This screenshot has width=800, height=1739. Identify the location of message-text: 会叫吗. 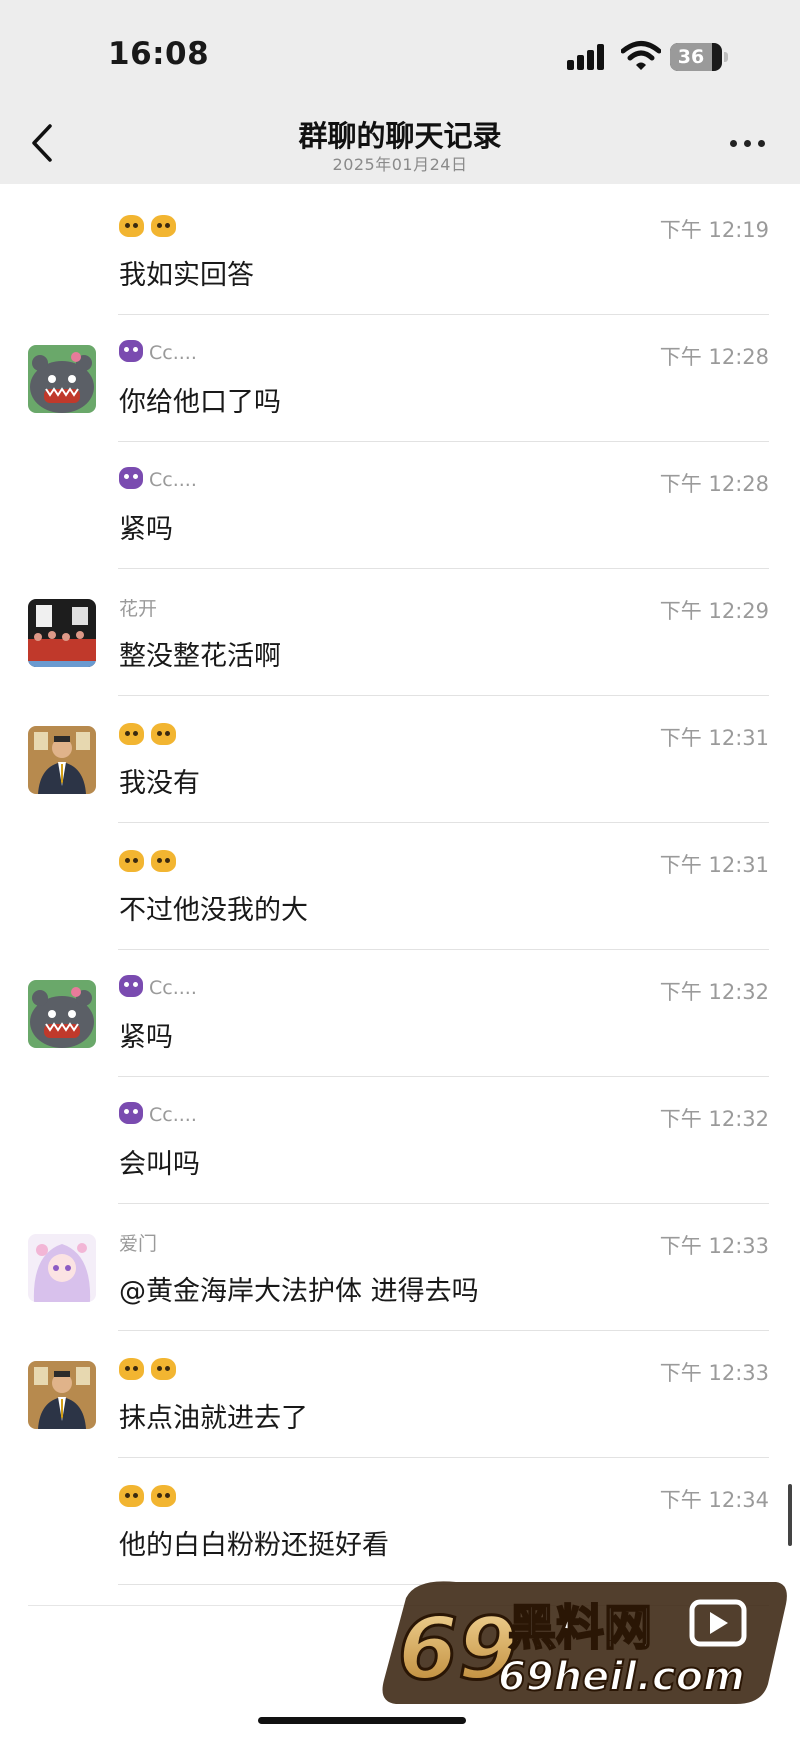
(159, 1164).